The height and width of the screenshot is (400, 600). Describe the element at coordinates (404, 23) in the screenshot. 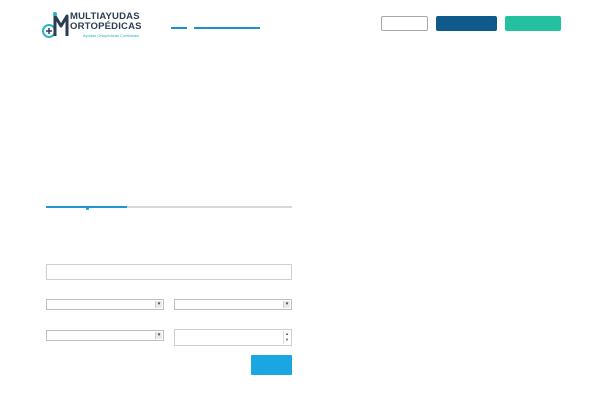

I see `header-outline-button` at that location.